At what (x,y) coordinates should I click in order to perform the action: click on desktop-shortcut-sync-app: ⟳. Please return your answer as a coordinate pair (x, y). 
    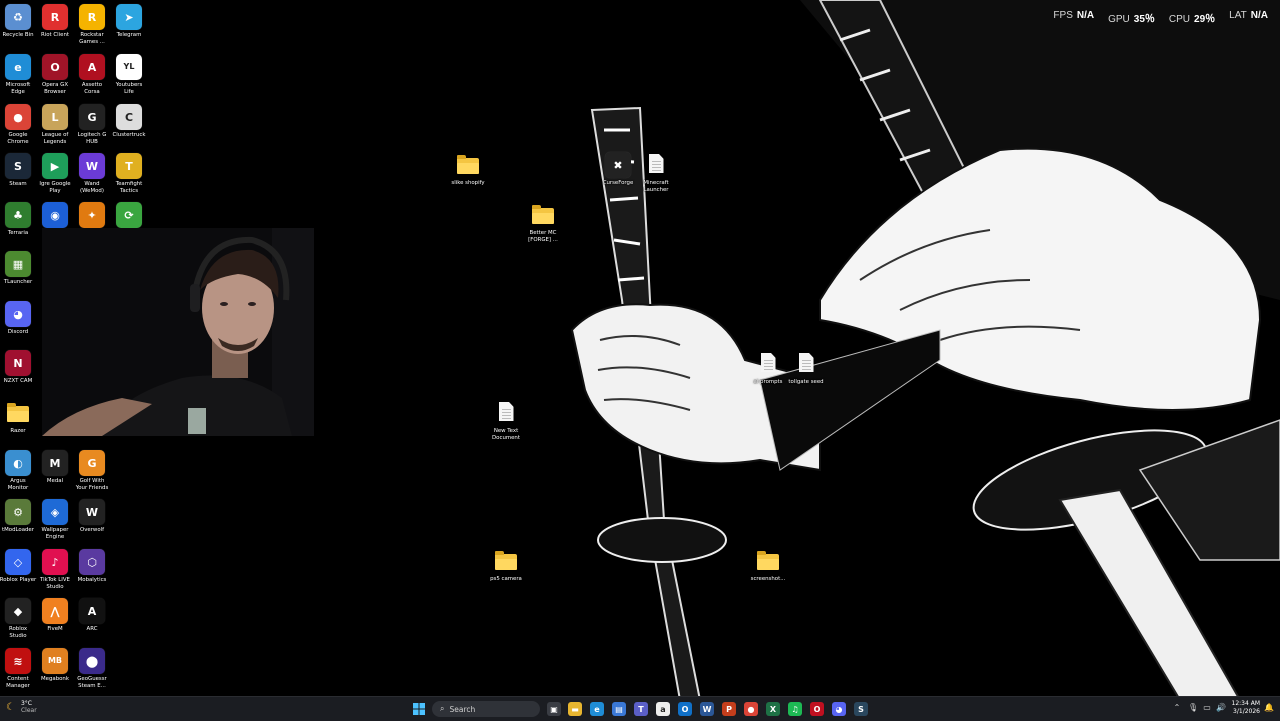
    Looking at the image, I should click on (129, 216).